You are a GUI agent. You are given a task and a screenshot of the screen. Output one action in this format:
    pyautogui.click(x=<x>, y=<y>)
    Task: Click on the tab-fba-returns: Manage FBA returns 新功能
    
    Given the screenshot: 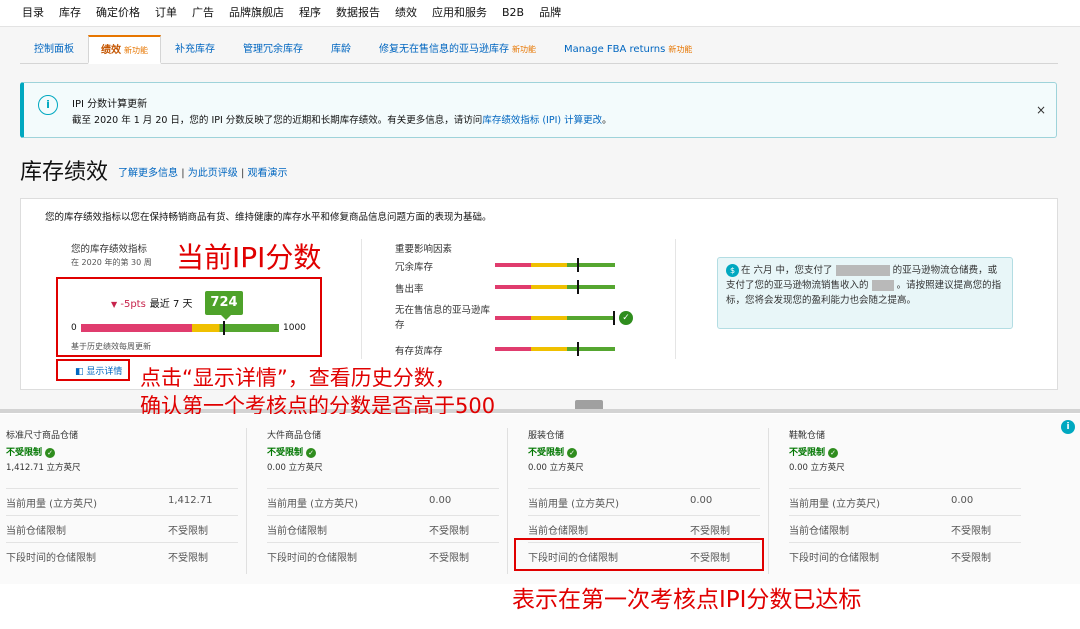 What is the action you would take?
    pyautogui.click(x=628, y=53)
    